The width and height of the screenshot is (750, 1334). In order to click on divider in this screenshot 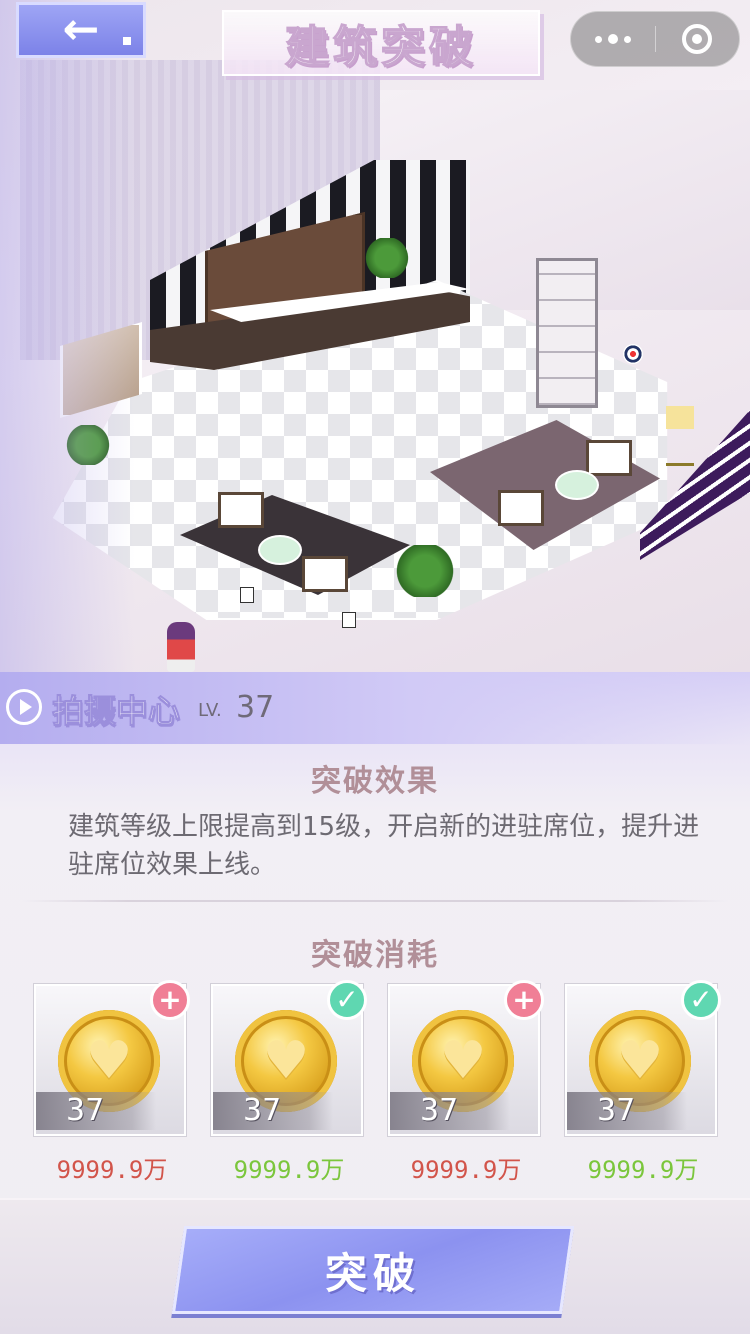, I will do `click(375, 901)`.